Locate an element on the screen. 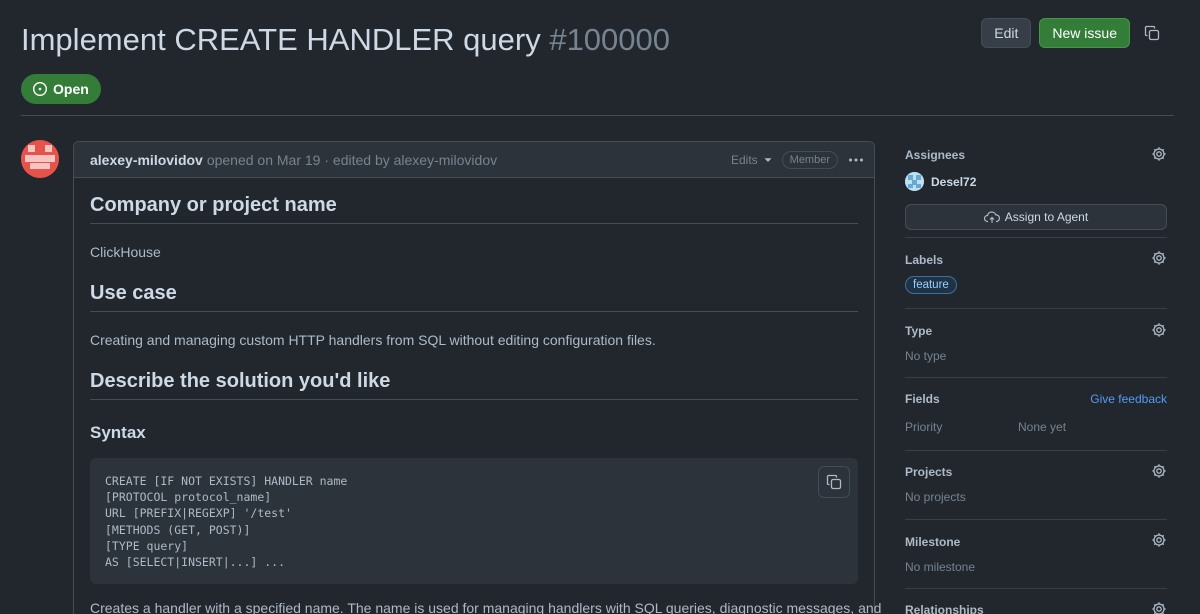  heading-syntax: Syntax is located at coordinates (118, 432).